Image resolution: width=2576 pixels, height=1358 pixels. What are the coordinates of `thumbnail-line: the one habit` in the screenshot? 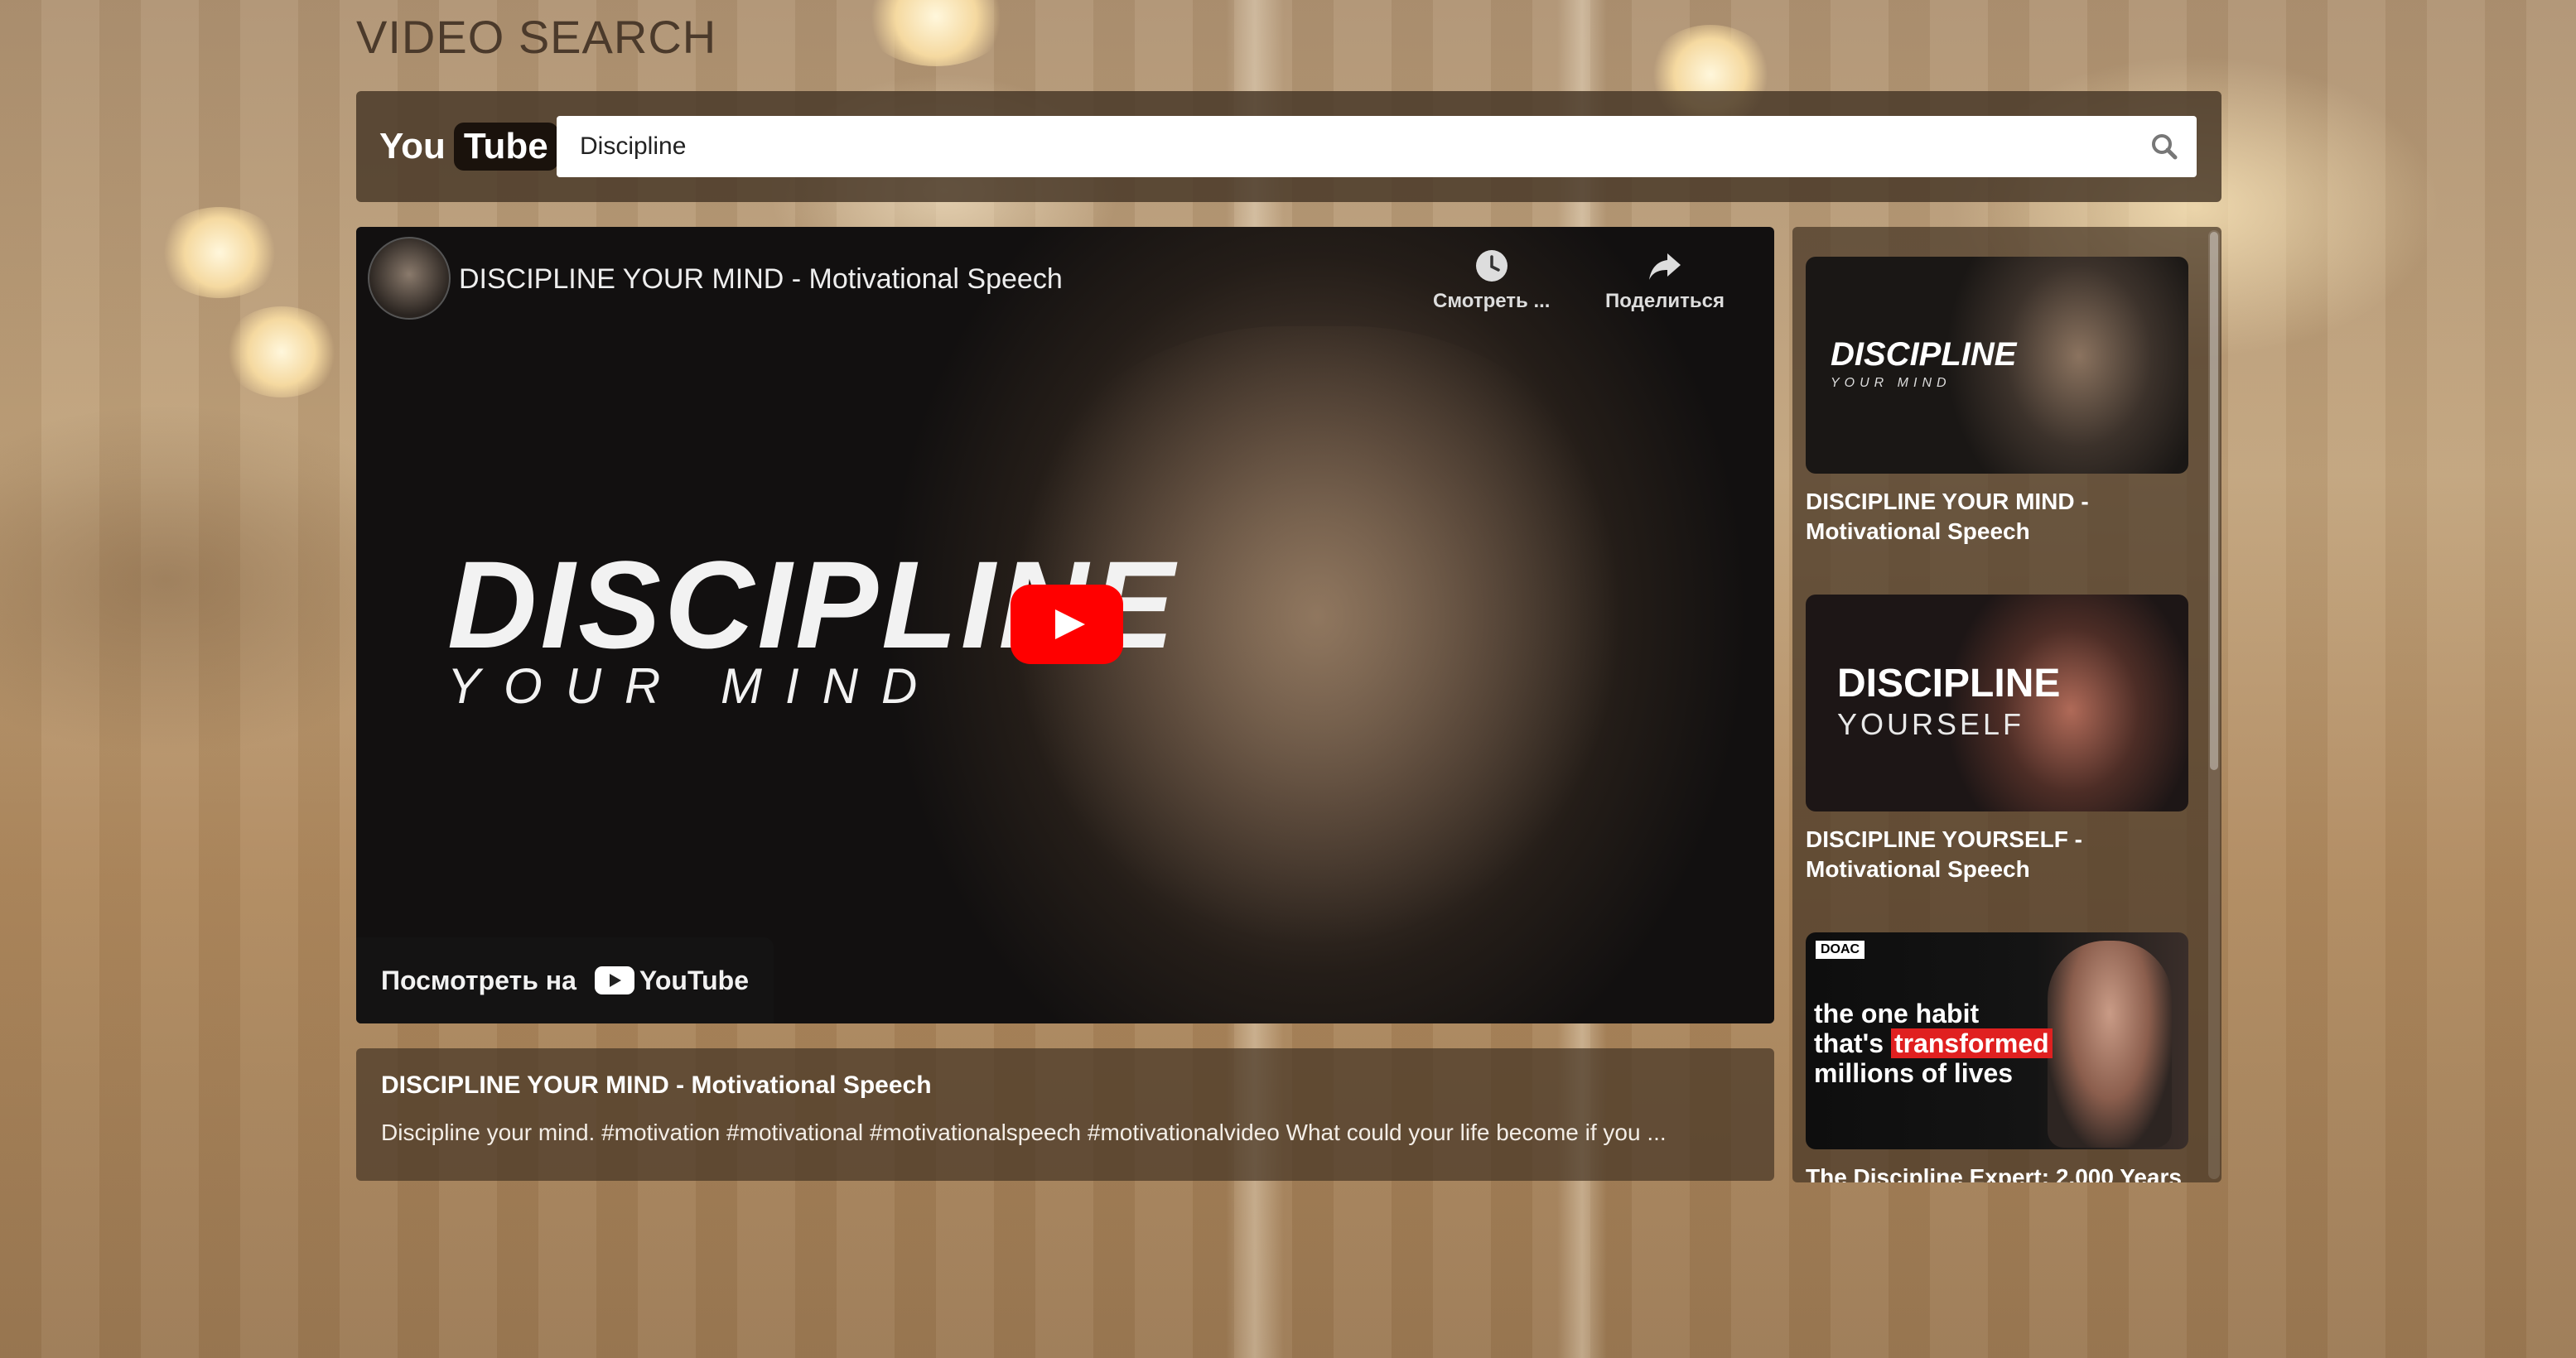 It's located at (1897, 1013).